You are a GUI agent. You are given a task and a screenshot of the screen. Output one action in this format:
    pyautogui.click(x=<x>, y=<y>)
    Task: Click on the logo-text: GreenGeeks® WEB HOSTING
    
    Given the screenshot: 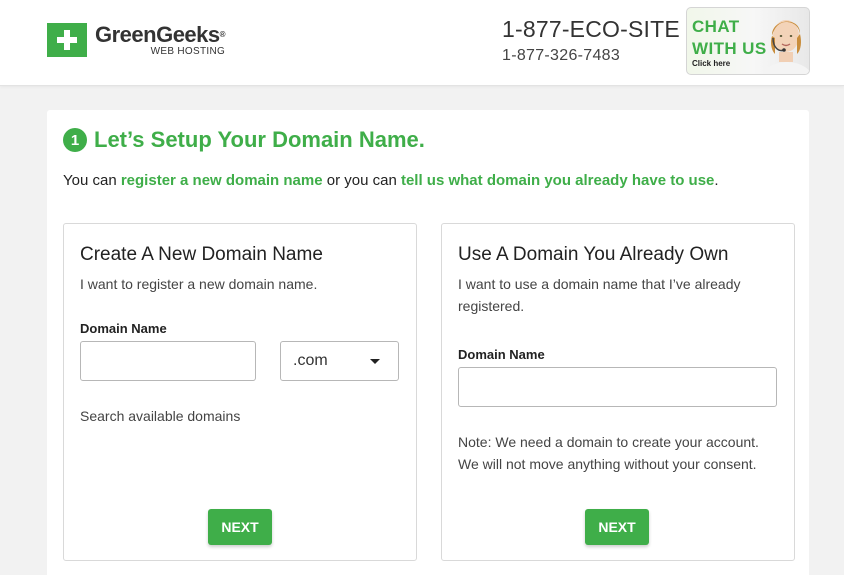 What is the action you would take?
    pyautogui.click(x=160, y=40)
    